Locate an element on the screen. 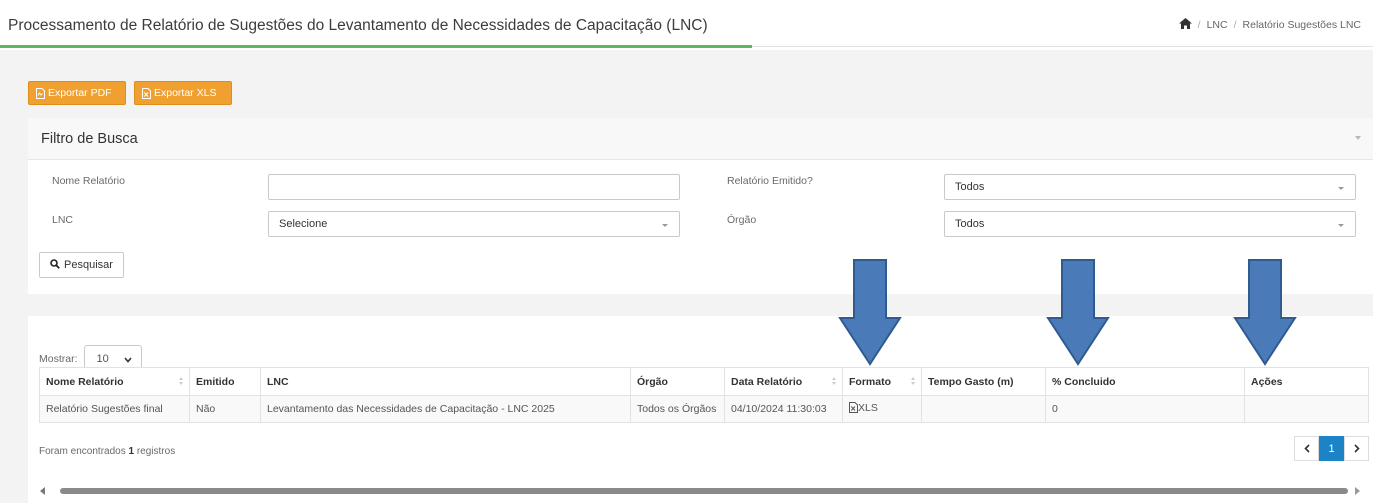  filter-panel-heading: Filtro de Busca is located at coordinates (700, 139).